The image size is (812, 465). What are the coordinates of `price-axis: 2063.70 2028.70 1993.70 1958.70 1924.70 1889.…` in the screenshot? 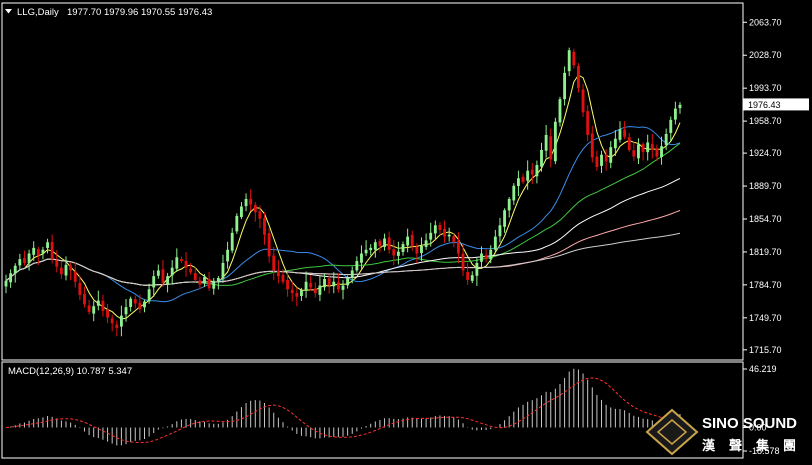 It's located at (762, 186).